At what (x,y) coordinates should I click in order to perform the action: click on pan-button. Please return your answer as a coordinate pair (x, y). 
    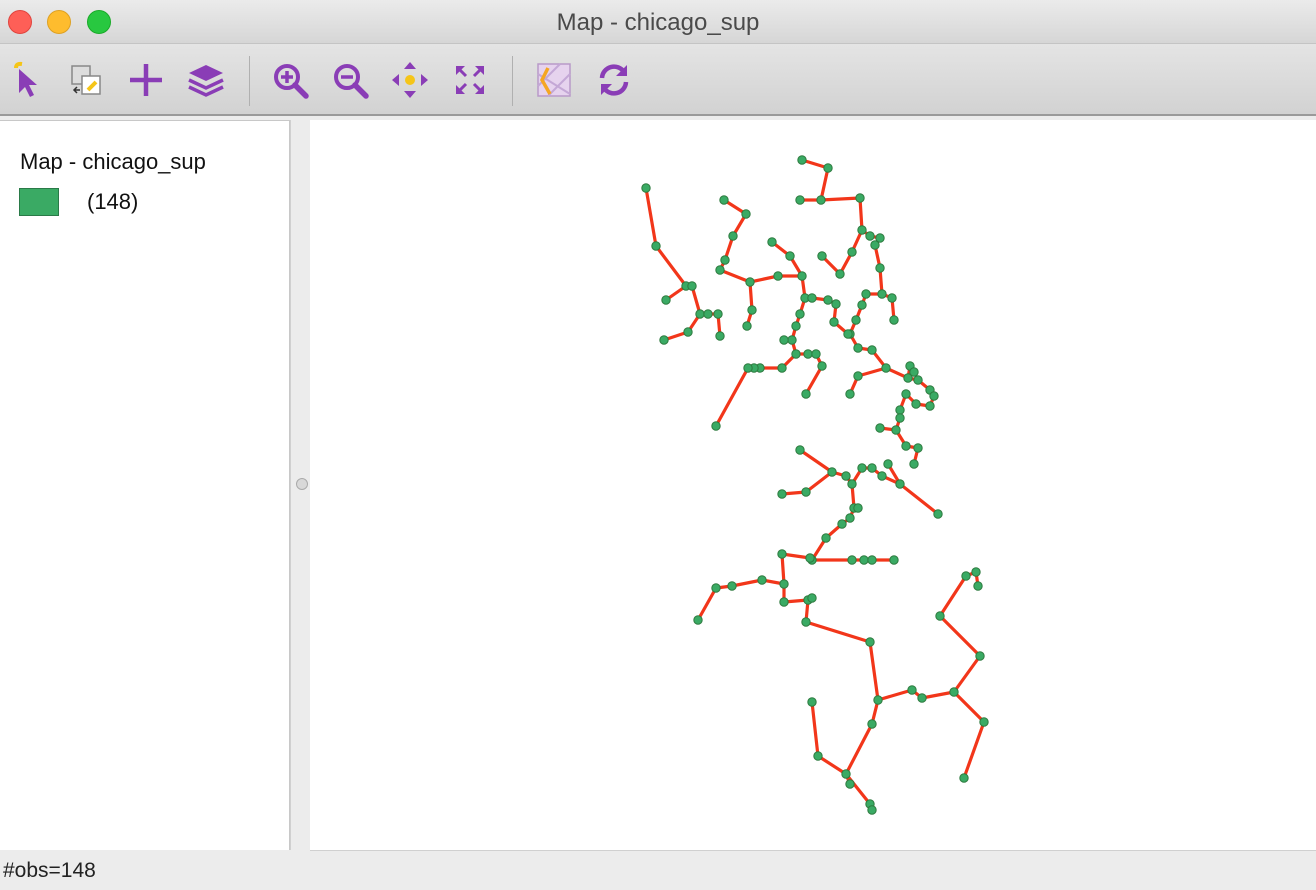
    Looking at the image, I should click on (410, 80).